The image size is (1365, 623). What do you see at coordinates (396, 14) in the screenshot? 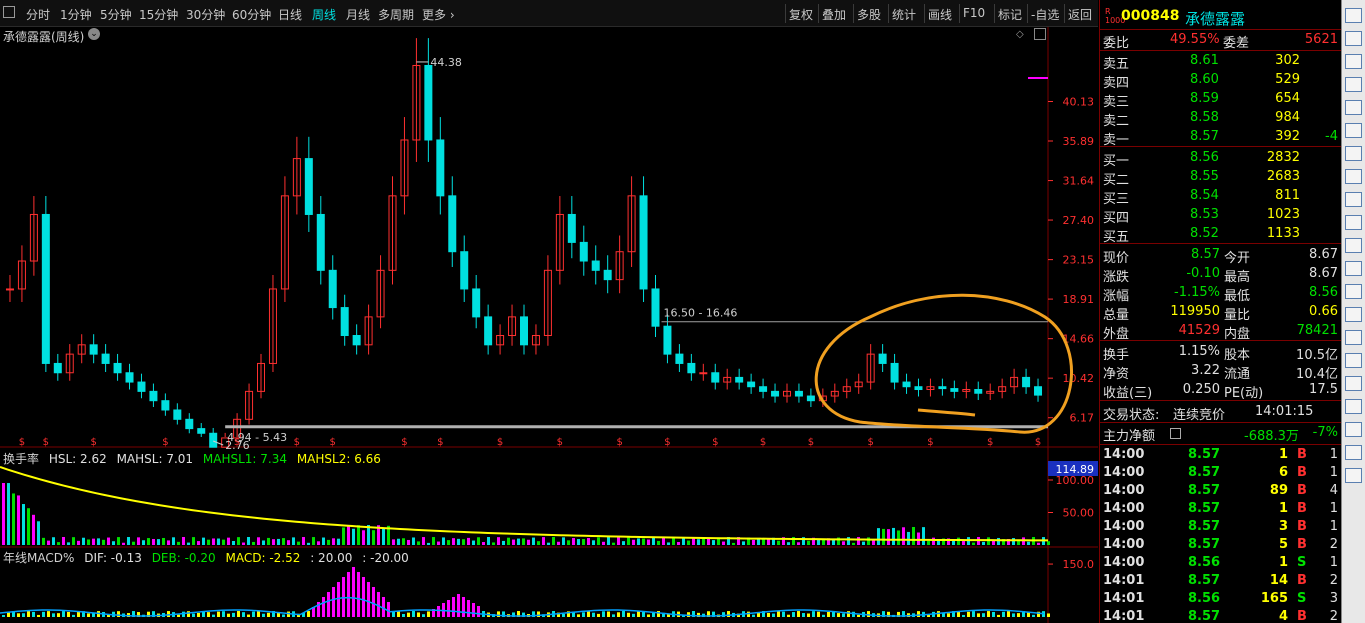
I see `tab-period-9: 多周期` at bounding box center [396, 14].